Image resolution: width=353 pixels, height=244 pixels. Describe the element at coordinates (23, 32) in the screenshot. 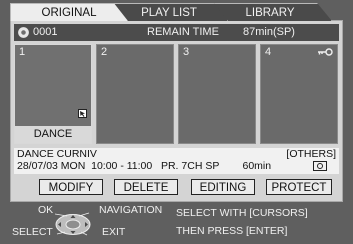

I see `disc-icon` at that location.